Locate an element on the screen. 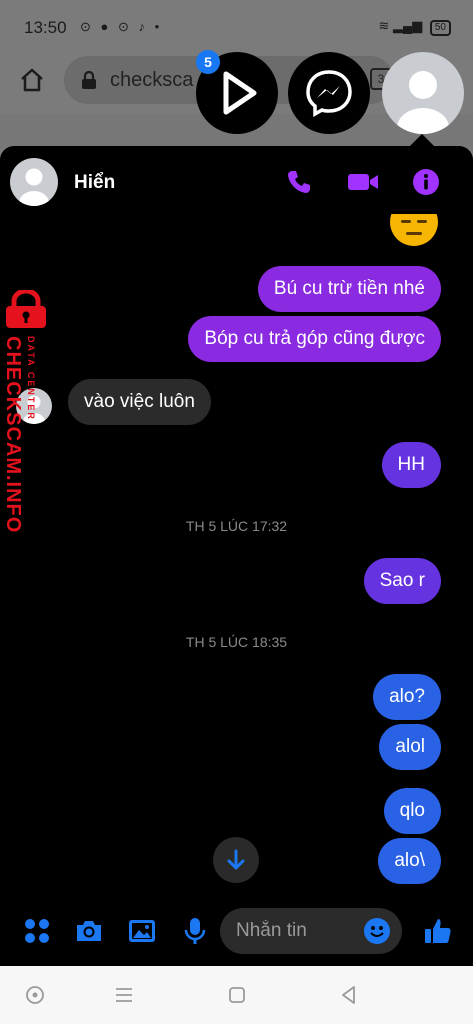 The height and width of the screenshot is (1024, 473). video-call-icon is located at coordinates (363, 182).